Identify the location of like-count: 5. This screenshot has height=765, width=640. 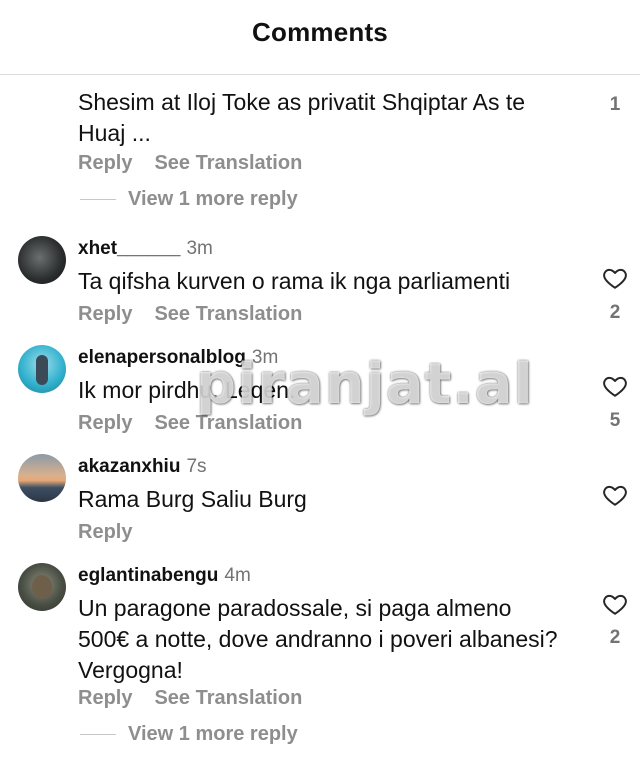
(615, 420).